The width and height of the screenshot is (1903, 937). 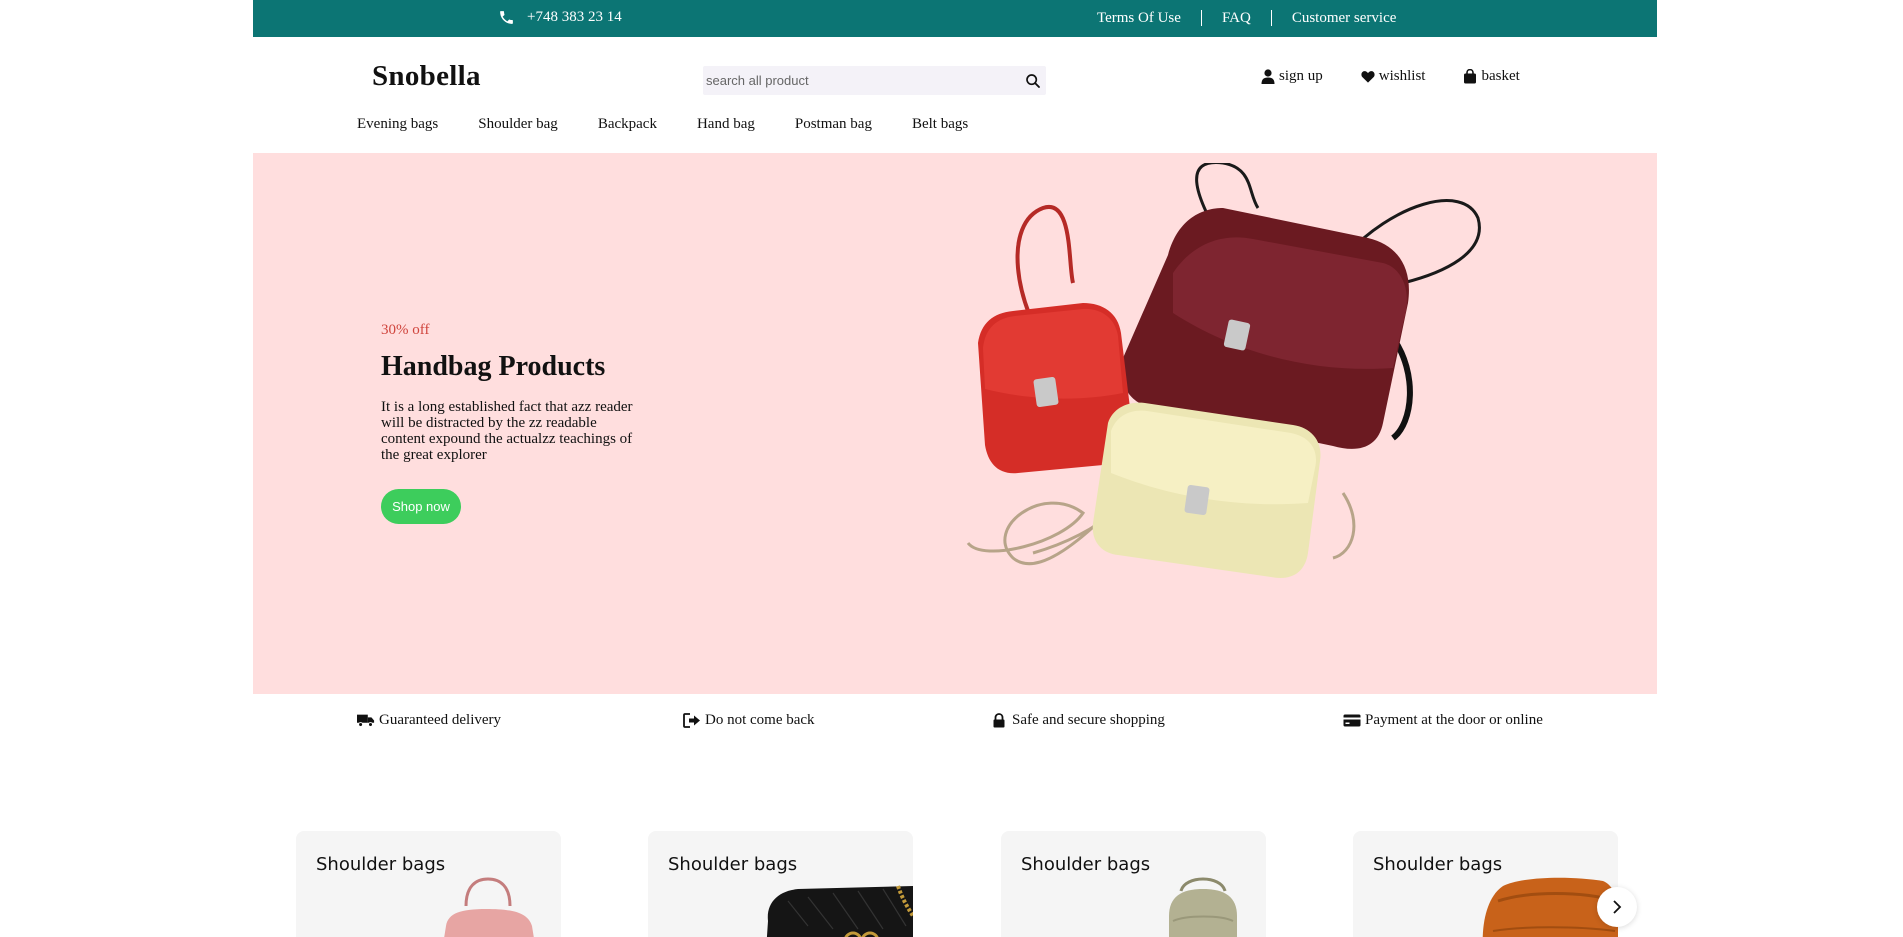 What do you see at coordinates (440, 720) in the screenshot?
I see `feature-label: Guaranteed delivery` at bounding box center [440, 720].